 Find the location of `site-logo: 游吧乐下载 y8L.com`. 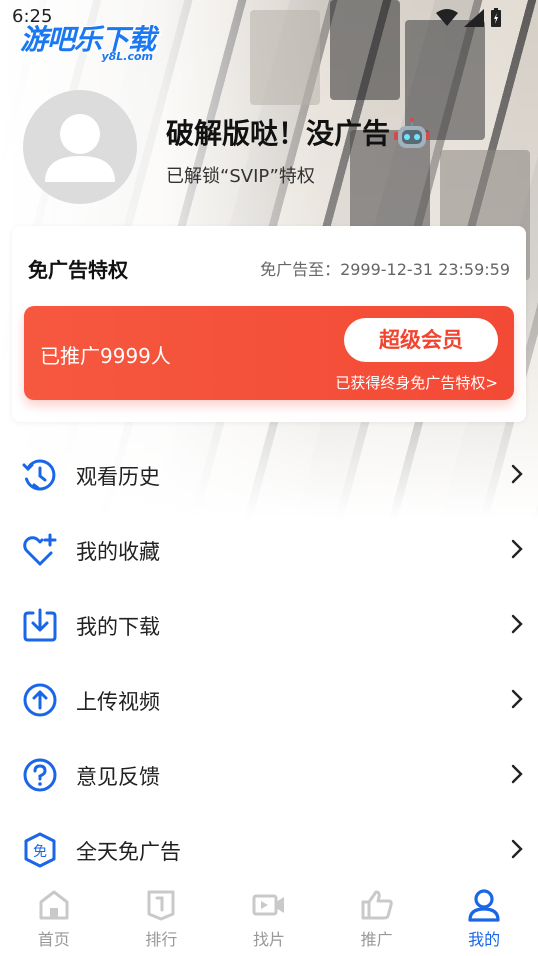

site-logo: 游吧乐下载 y8L.com is located at coordinates (88, 40).